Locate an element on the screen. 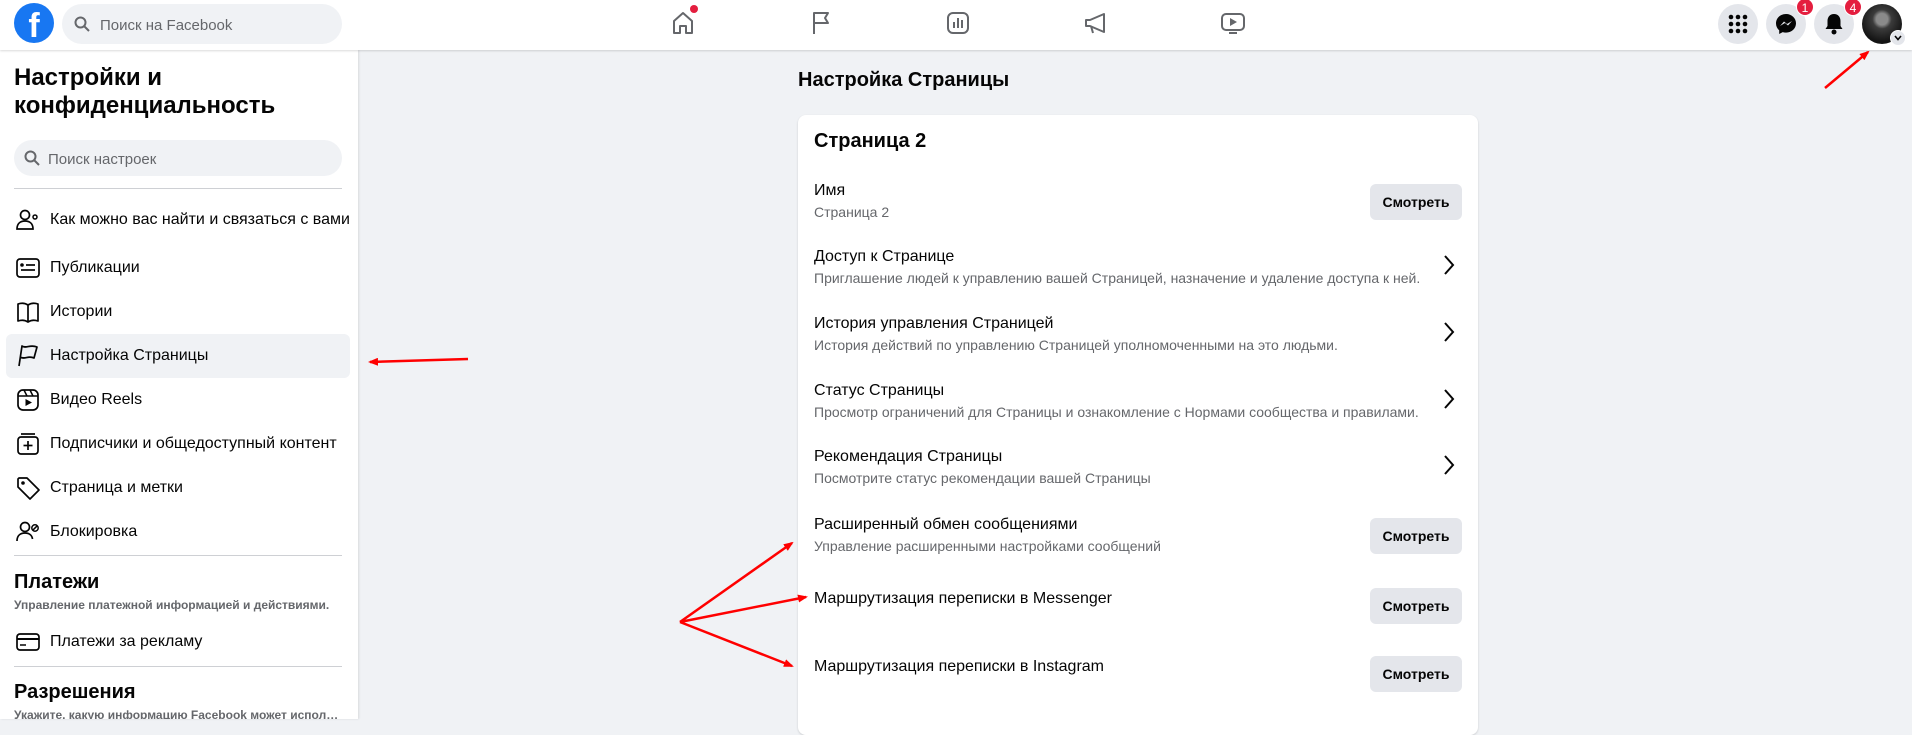  arrow-to-avatar is located at coordinates (1847, 69).